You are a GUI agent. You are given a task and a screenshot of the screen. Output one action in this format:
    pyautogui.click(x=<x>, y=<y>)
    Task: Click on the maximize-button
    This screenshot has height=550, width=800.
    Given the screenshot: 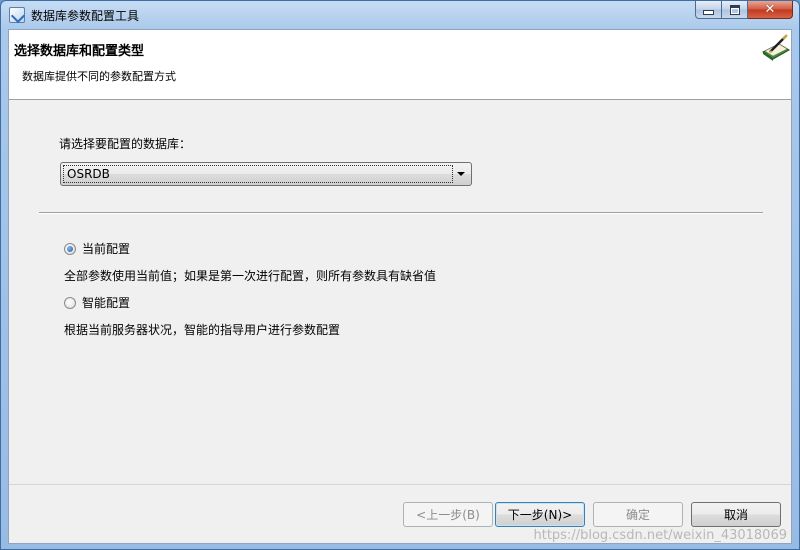 What is the action you would take?
    pyautogui.click(x=735, y=10)
    